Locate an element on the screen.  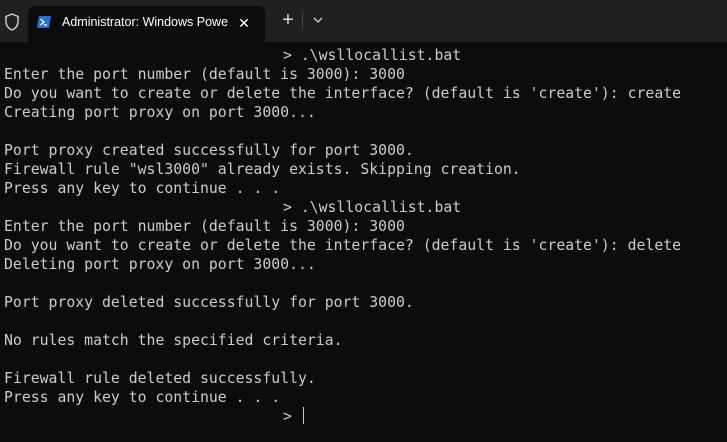
title-bar: Administrator: Windows Powe ✕ + is located at coordinates (363, 21).